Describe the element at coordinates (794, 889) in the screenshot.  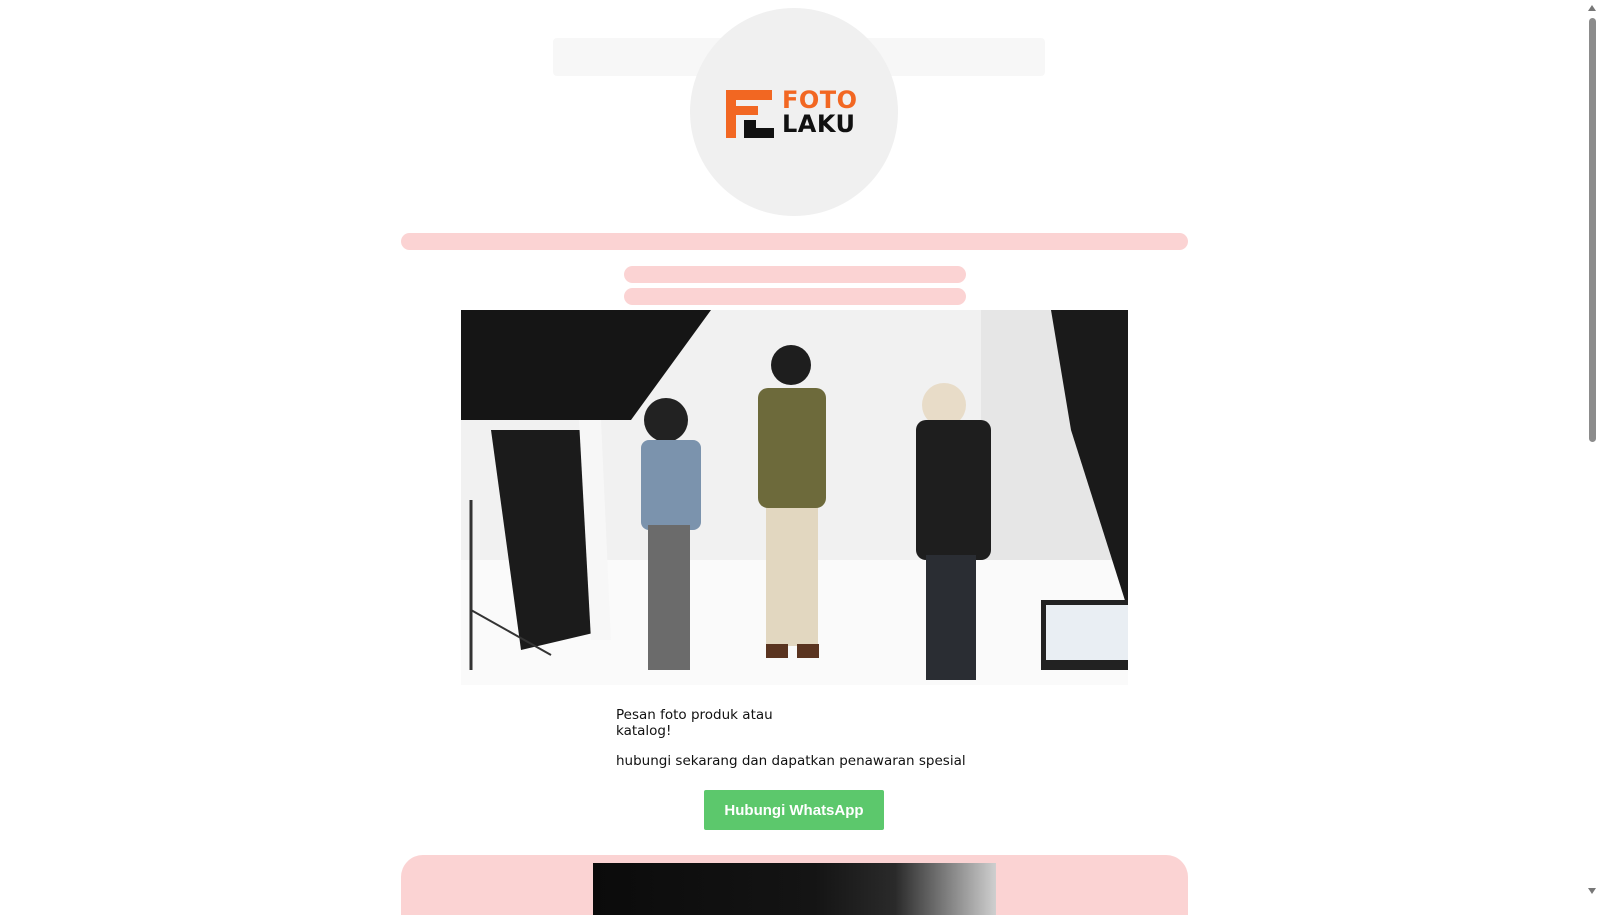
I see `bottom-section-photo` at that location.